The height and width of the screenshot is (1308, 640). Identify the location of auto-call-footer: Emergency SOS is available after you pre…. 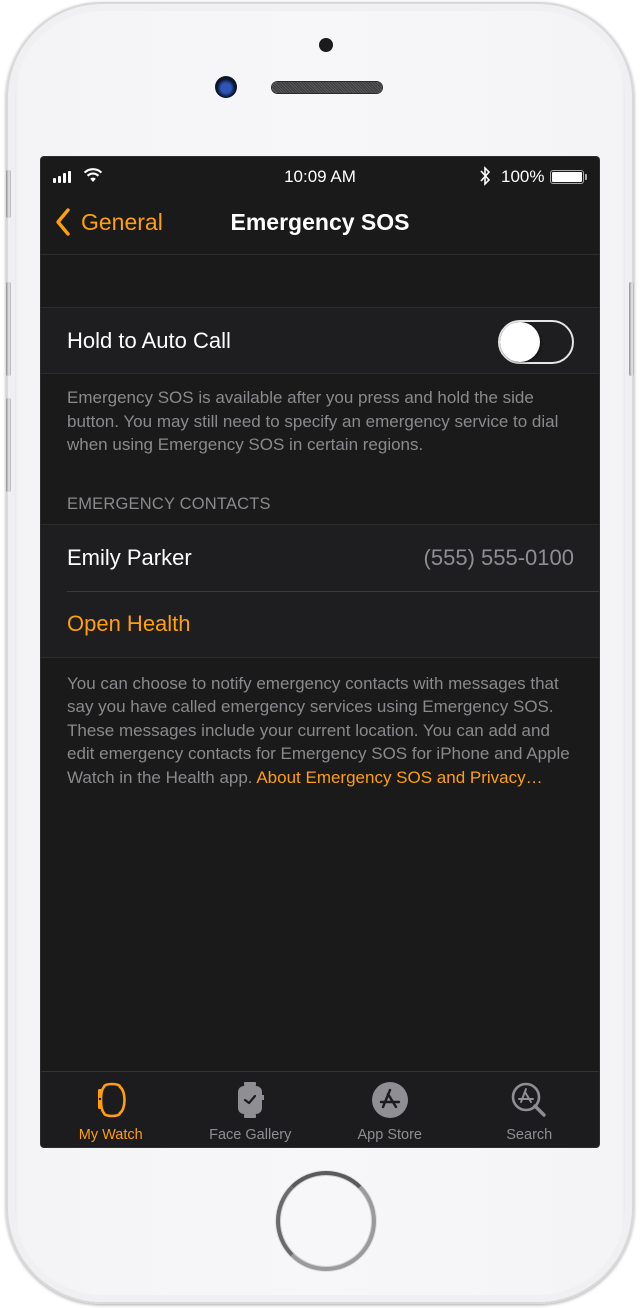
(313, 421).